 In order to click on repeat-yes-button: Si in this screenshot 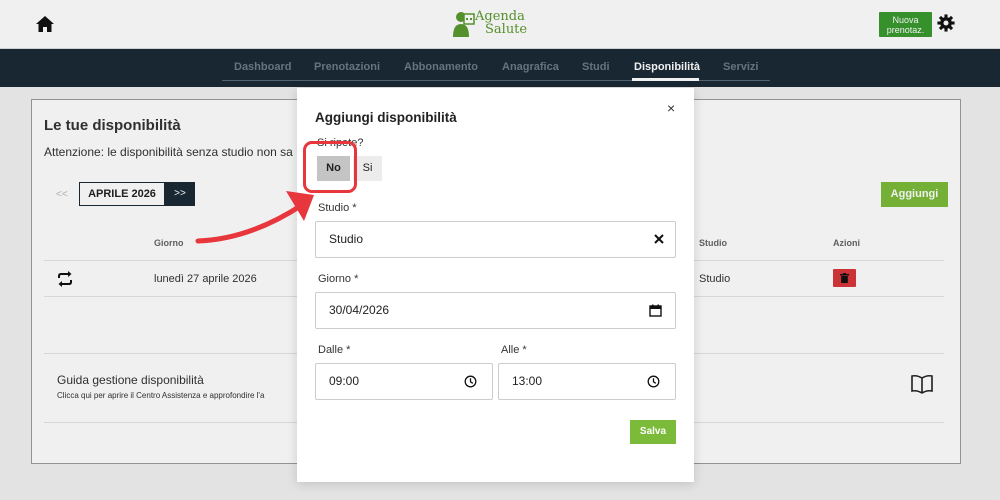, I will do `click(367, 168)`.